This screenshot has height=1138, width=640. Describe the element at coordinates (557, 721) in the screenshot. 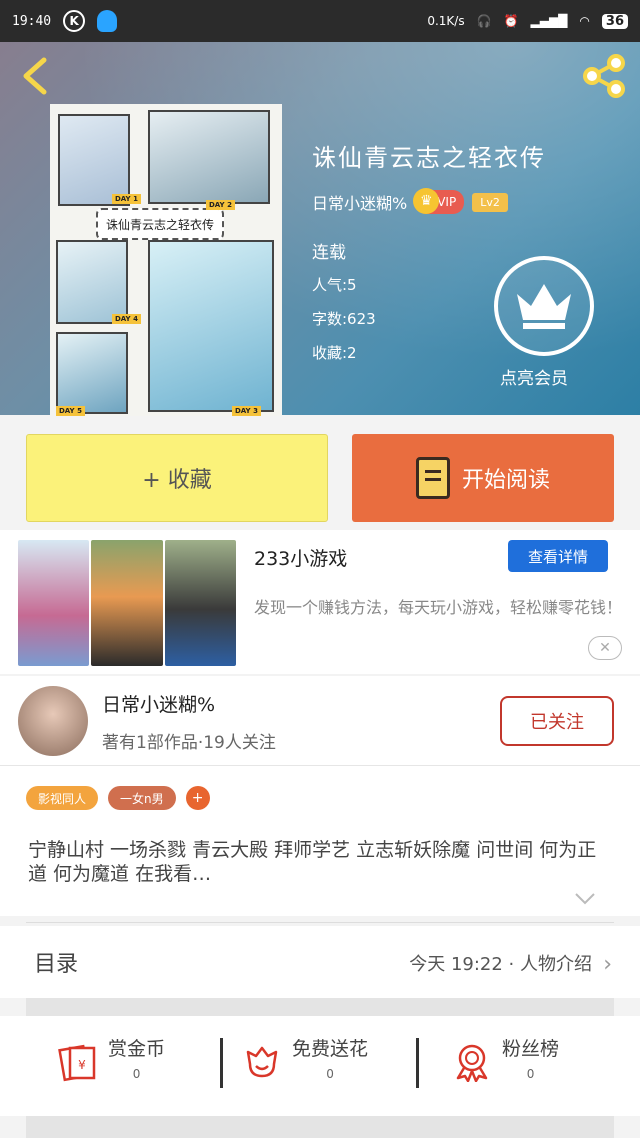

I see `follow-button: 已关注` at that location.